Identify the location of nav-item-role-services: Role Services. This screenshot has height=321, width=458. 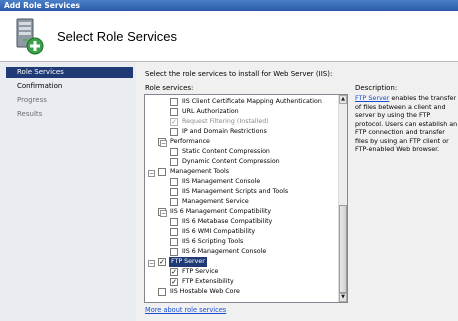
(69, 72).